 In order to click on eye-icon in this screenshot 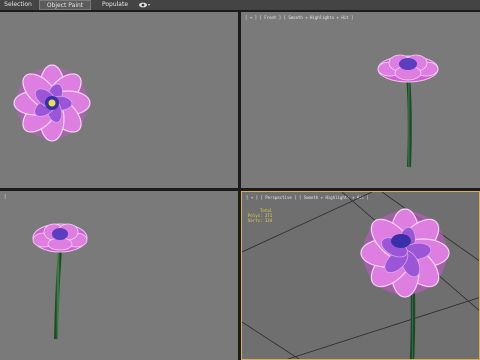, I will do `click(145, 5)`.